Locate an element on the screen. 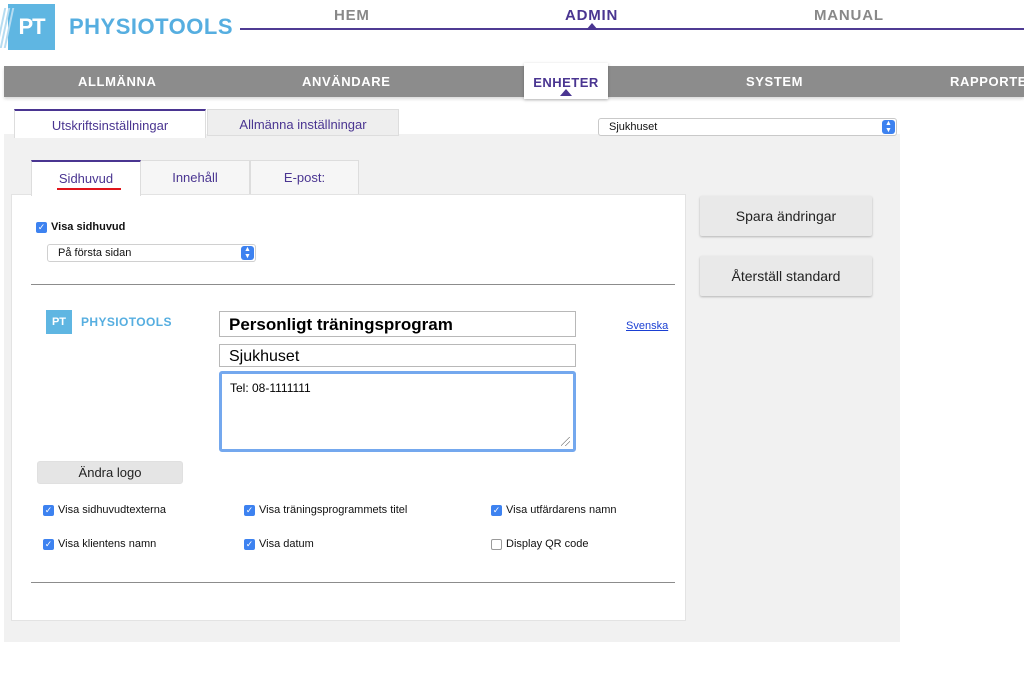  option-label-issuer-name: Visa utfärdarens namn is located at coordinates (561, 510).